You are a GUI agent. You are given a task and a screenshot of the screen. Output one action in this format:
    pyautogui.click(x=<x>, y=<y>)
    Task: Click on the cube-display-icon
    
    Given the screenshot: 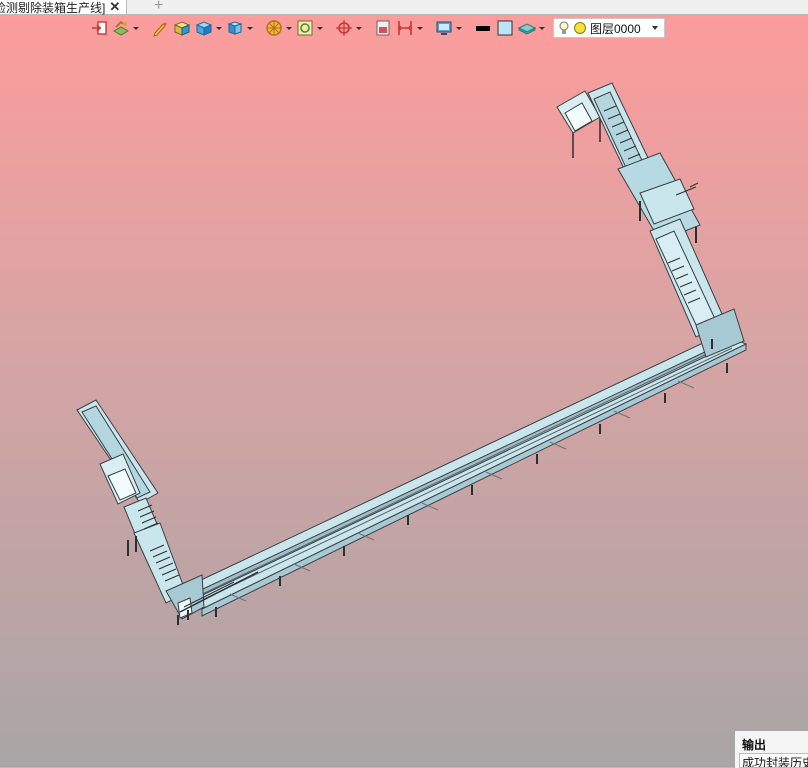 What is the action you would take?
    pyautogui.click(x=235, y=28)
    